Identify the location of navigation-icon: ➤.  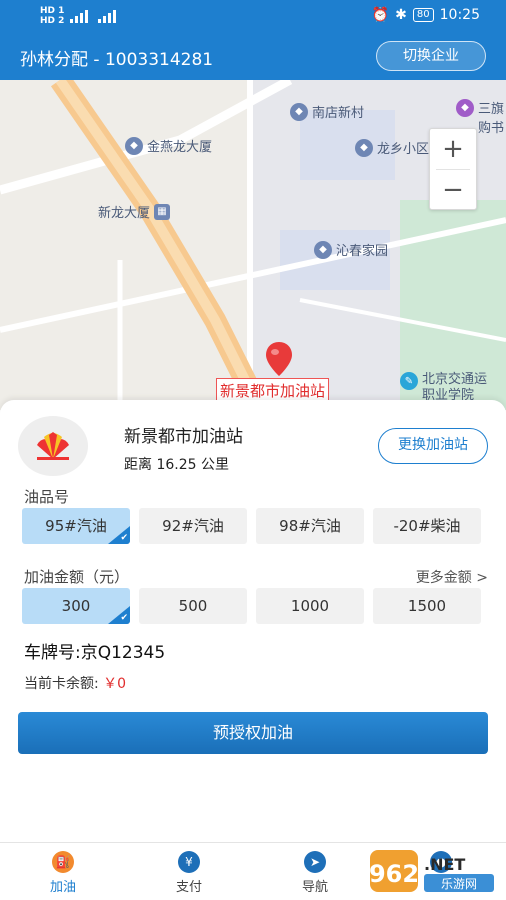
(315, 862).